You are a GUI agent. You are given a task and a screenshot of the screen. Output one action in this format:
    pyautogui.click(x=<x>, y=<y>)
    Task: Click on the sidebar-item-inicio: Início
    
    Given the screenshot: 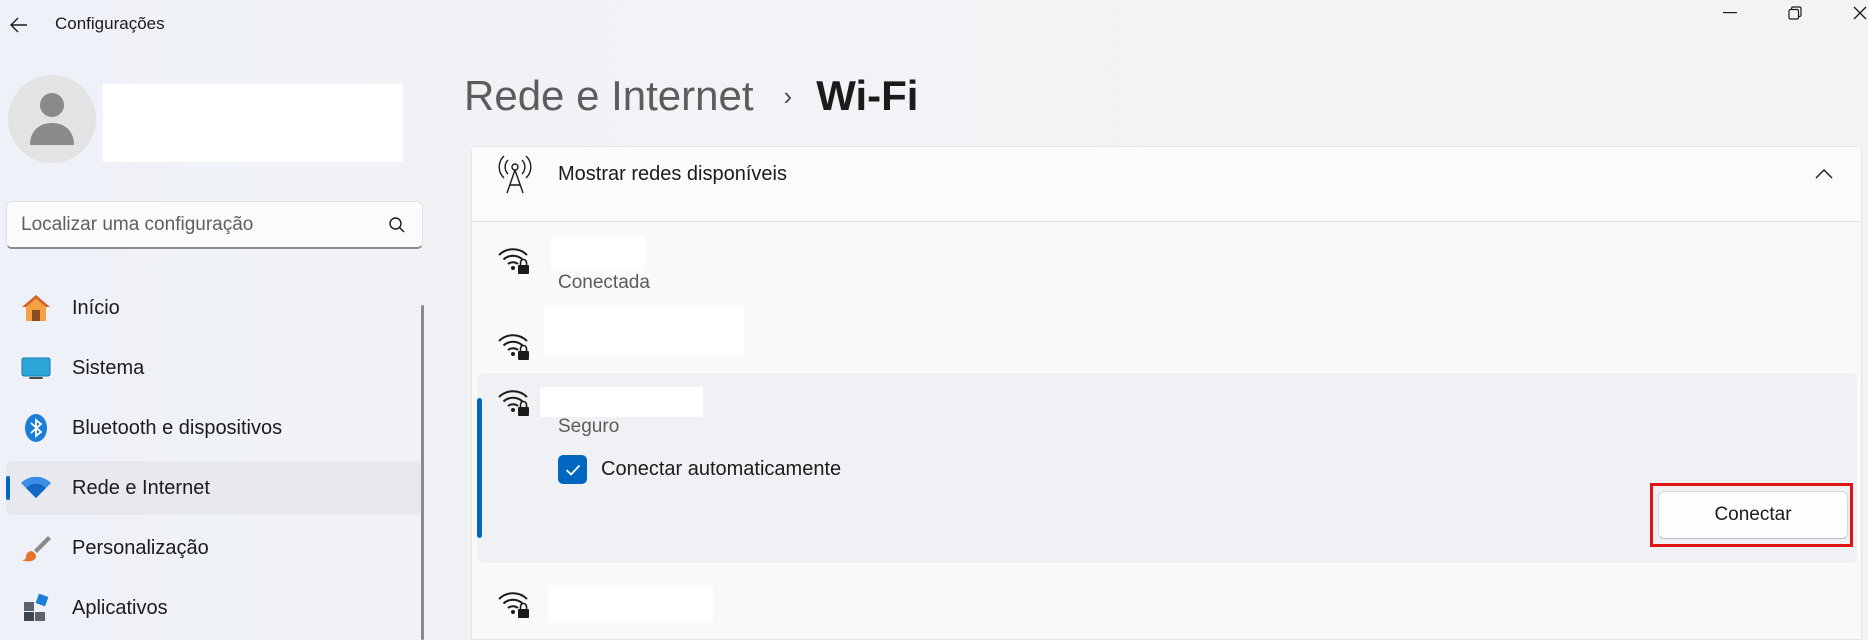 What is the action you would take?
    pyautogui.click(x=214, y=308)
    